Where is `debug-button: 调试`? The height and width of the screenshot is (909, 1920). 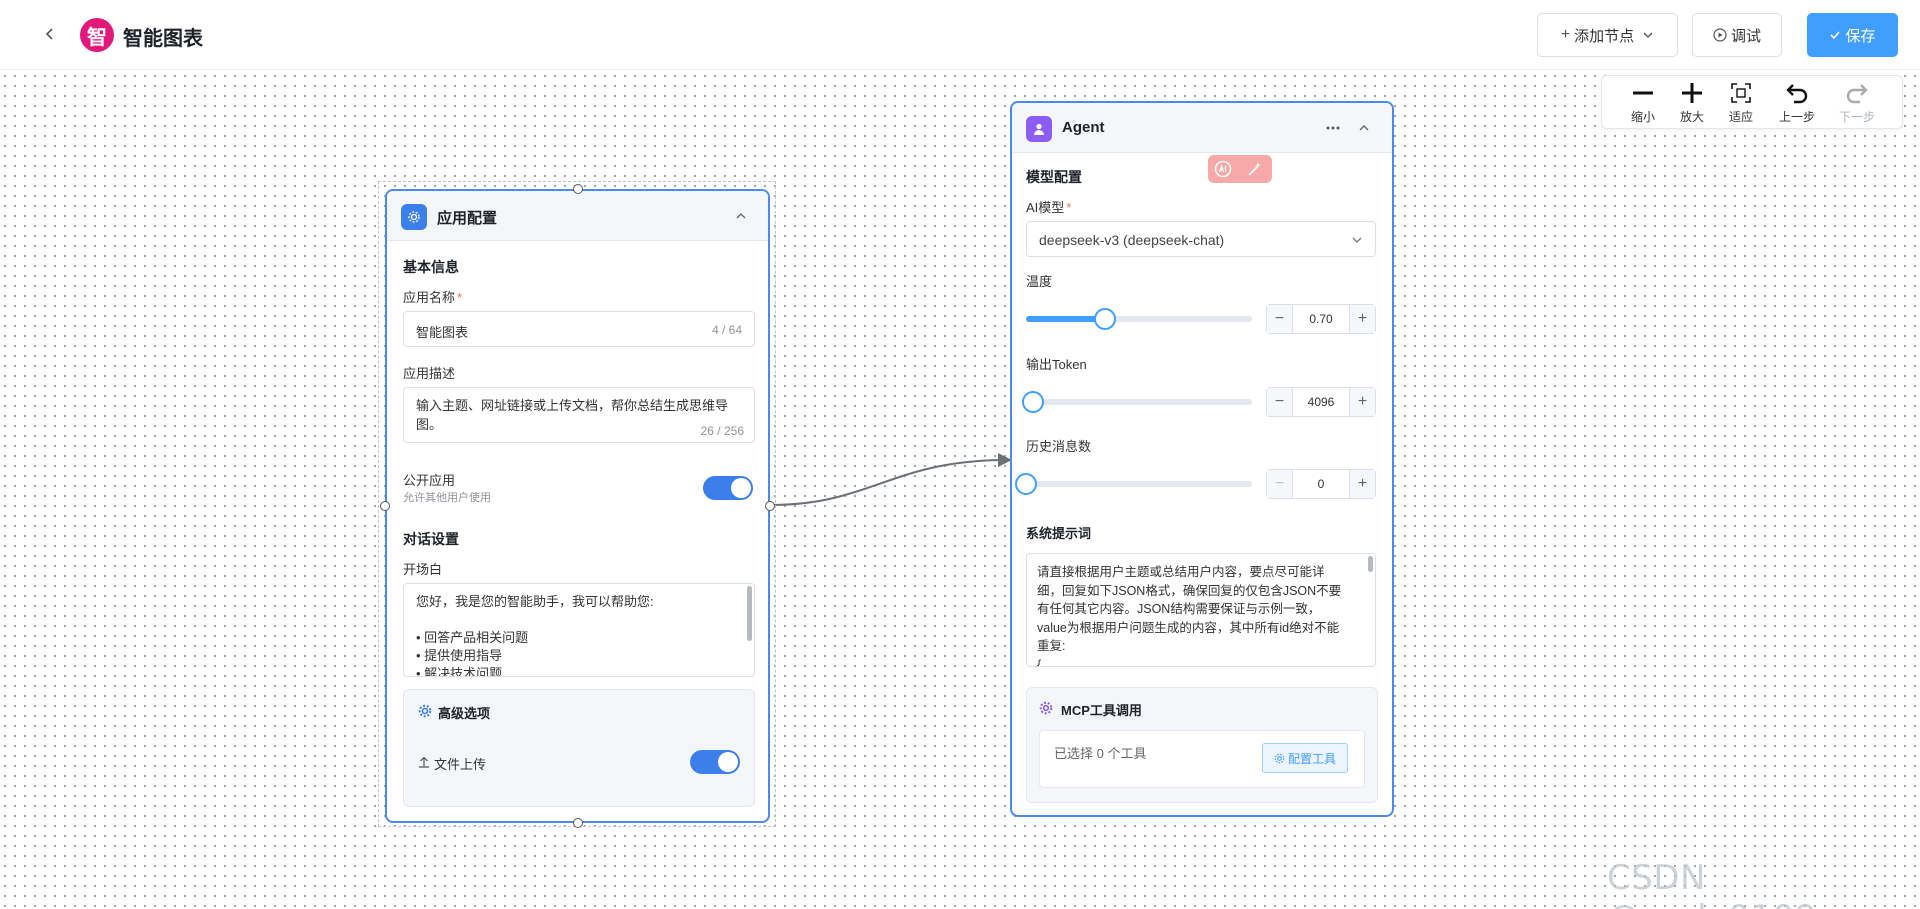 debug-button: 调试 is located at coordinates (1737, 35).